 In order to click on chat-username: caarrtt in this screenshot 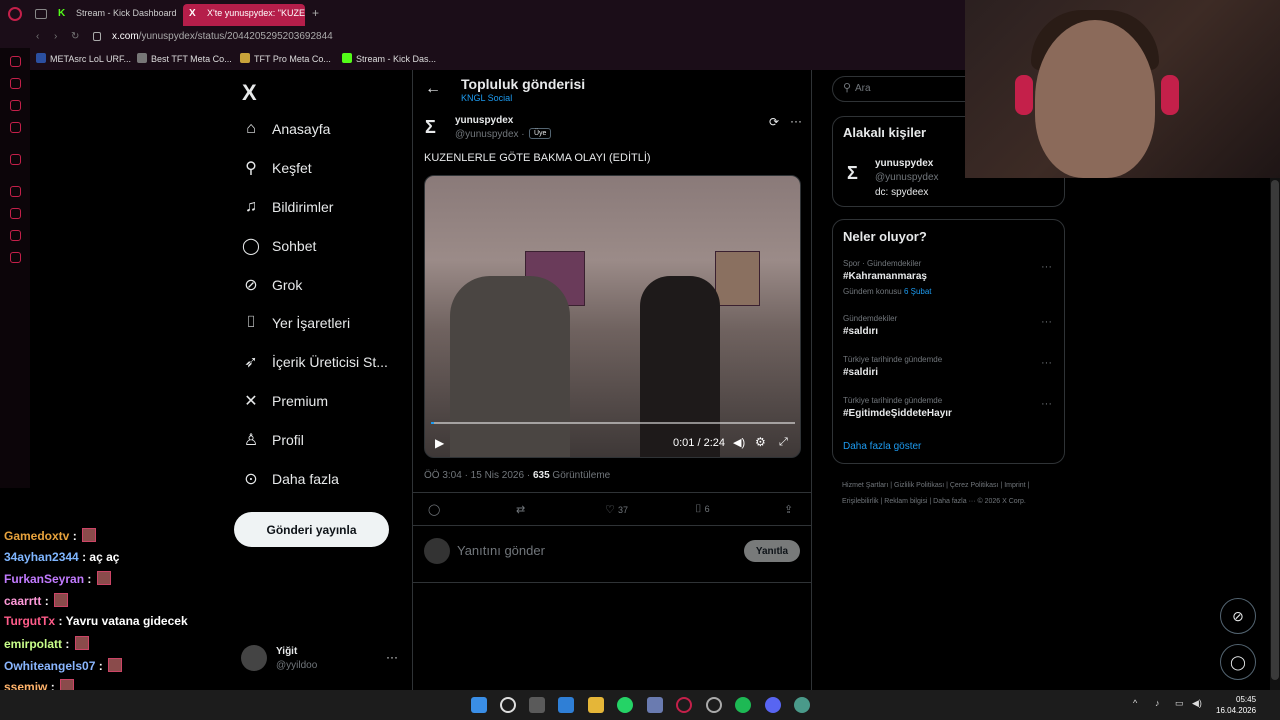, I will do `click(22, 601)`.